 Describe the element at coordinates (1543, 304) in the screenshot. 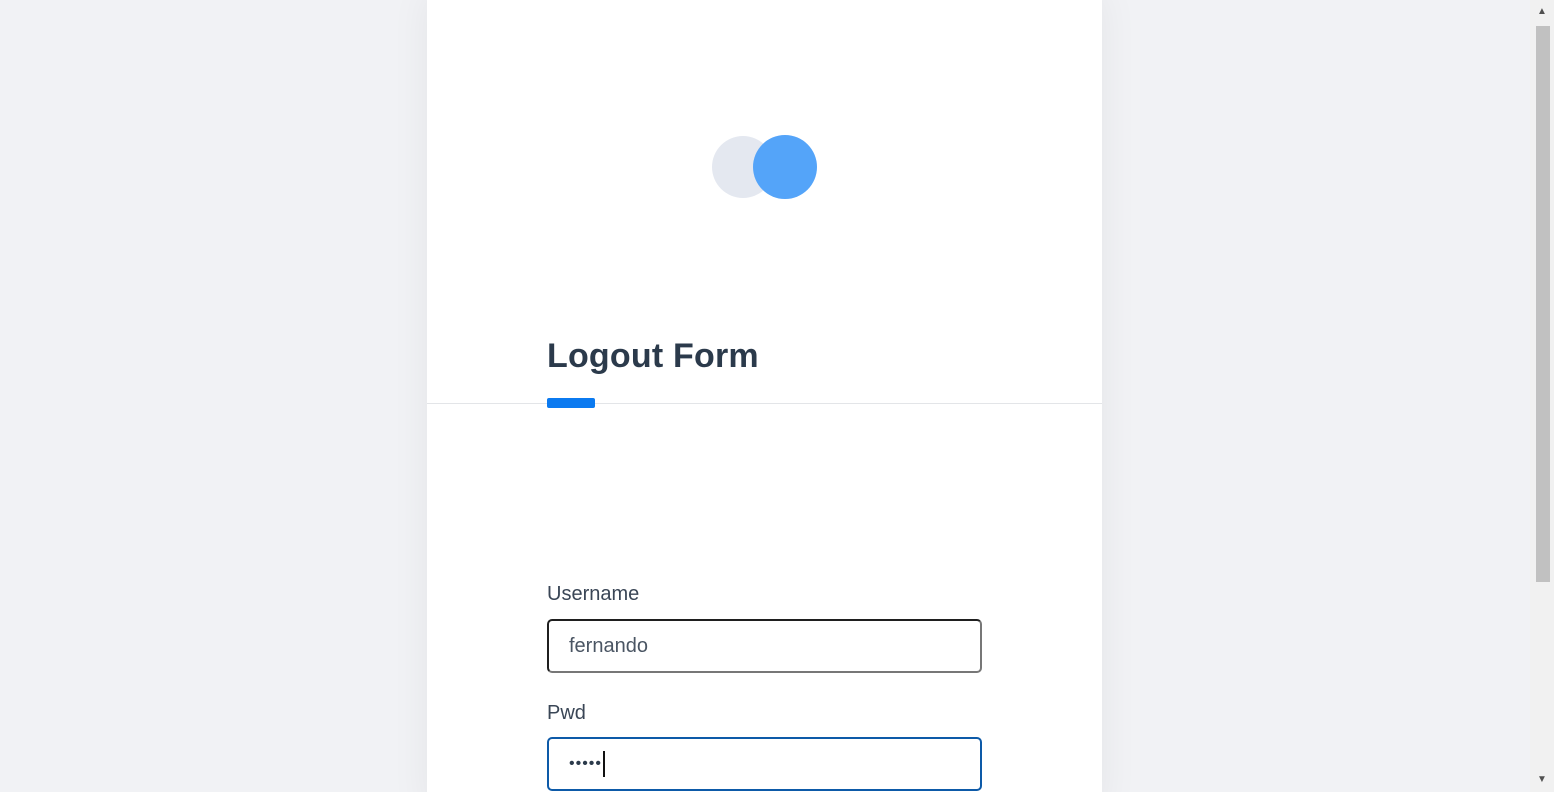

I see `scroll-thumb` at that location.